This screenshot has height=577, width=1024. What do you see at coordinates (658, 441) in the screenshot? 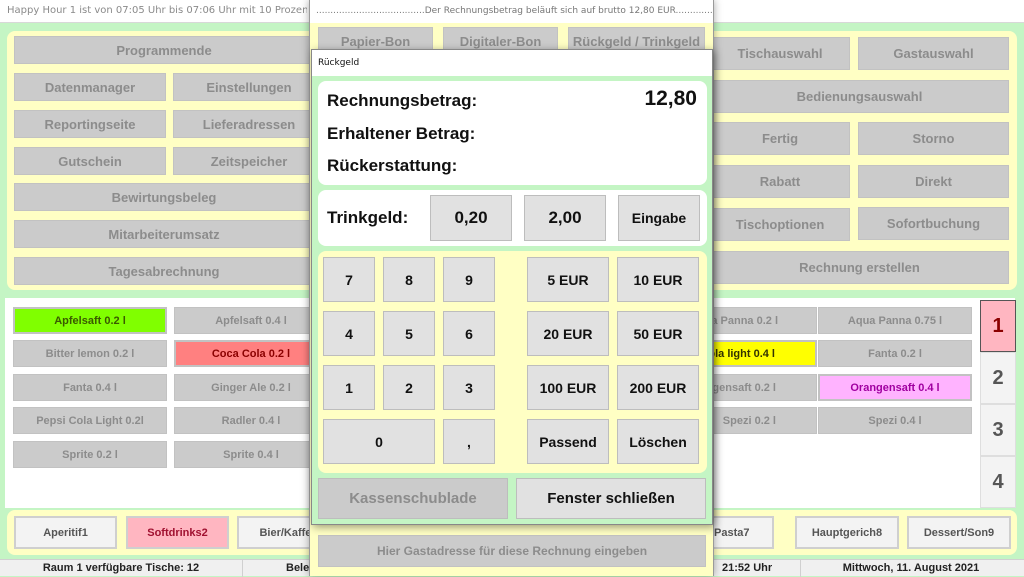
I see `clear-button: Löschen` at bounding box center [658, 441].